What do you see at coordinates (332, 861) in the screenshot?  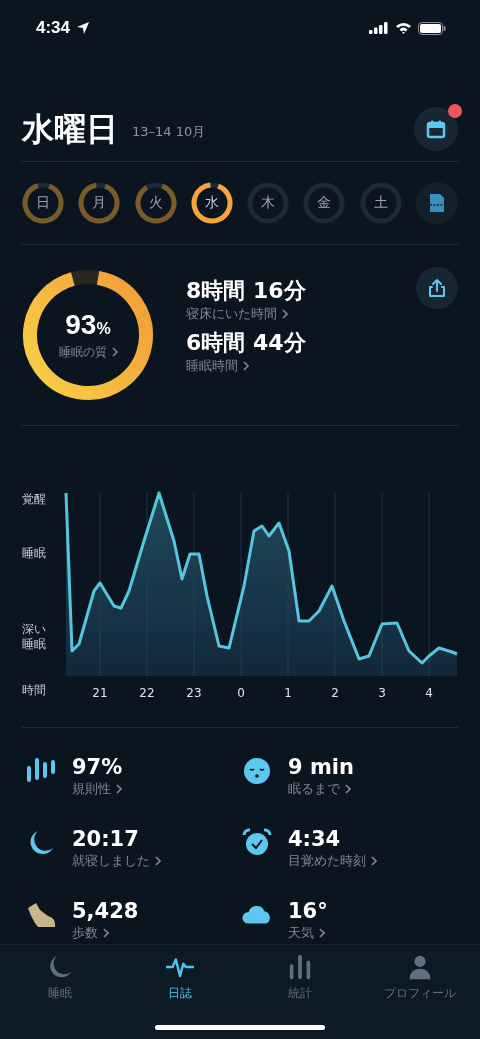 I see `stat-link: 目覚めた時刻` at bounding box center [332, 861].